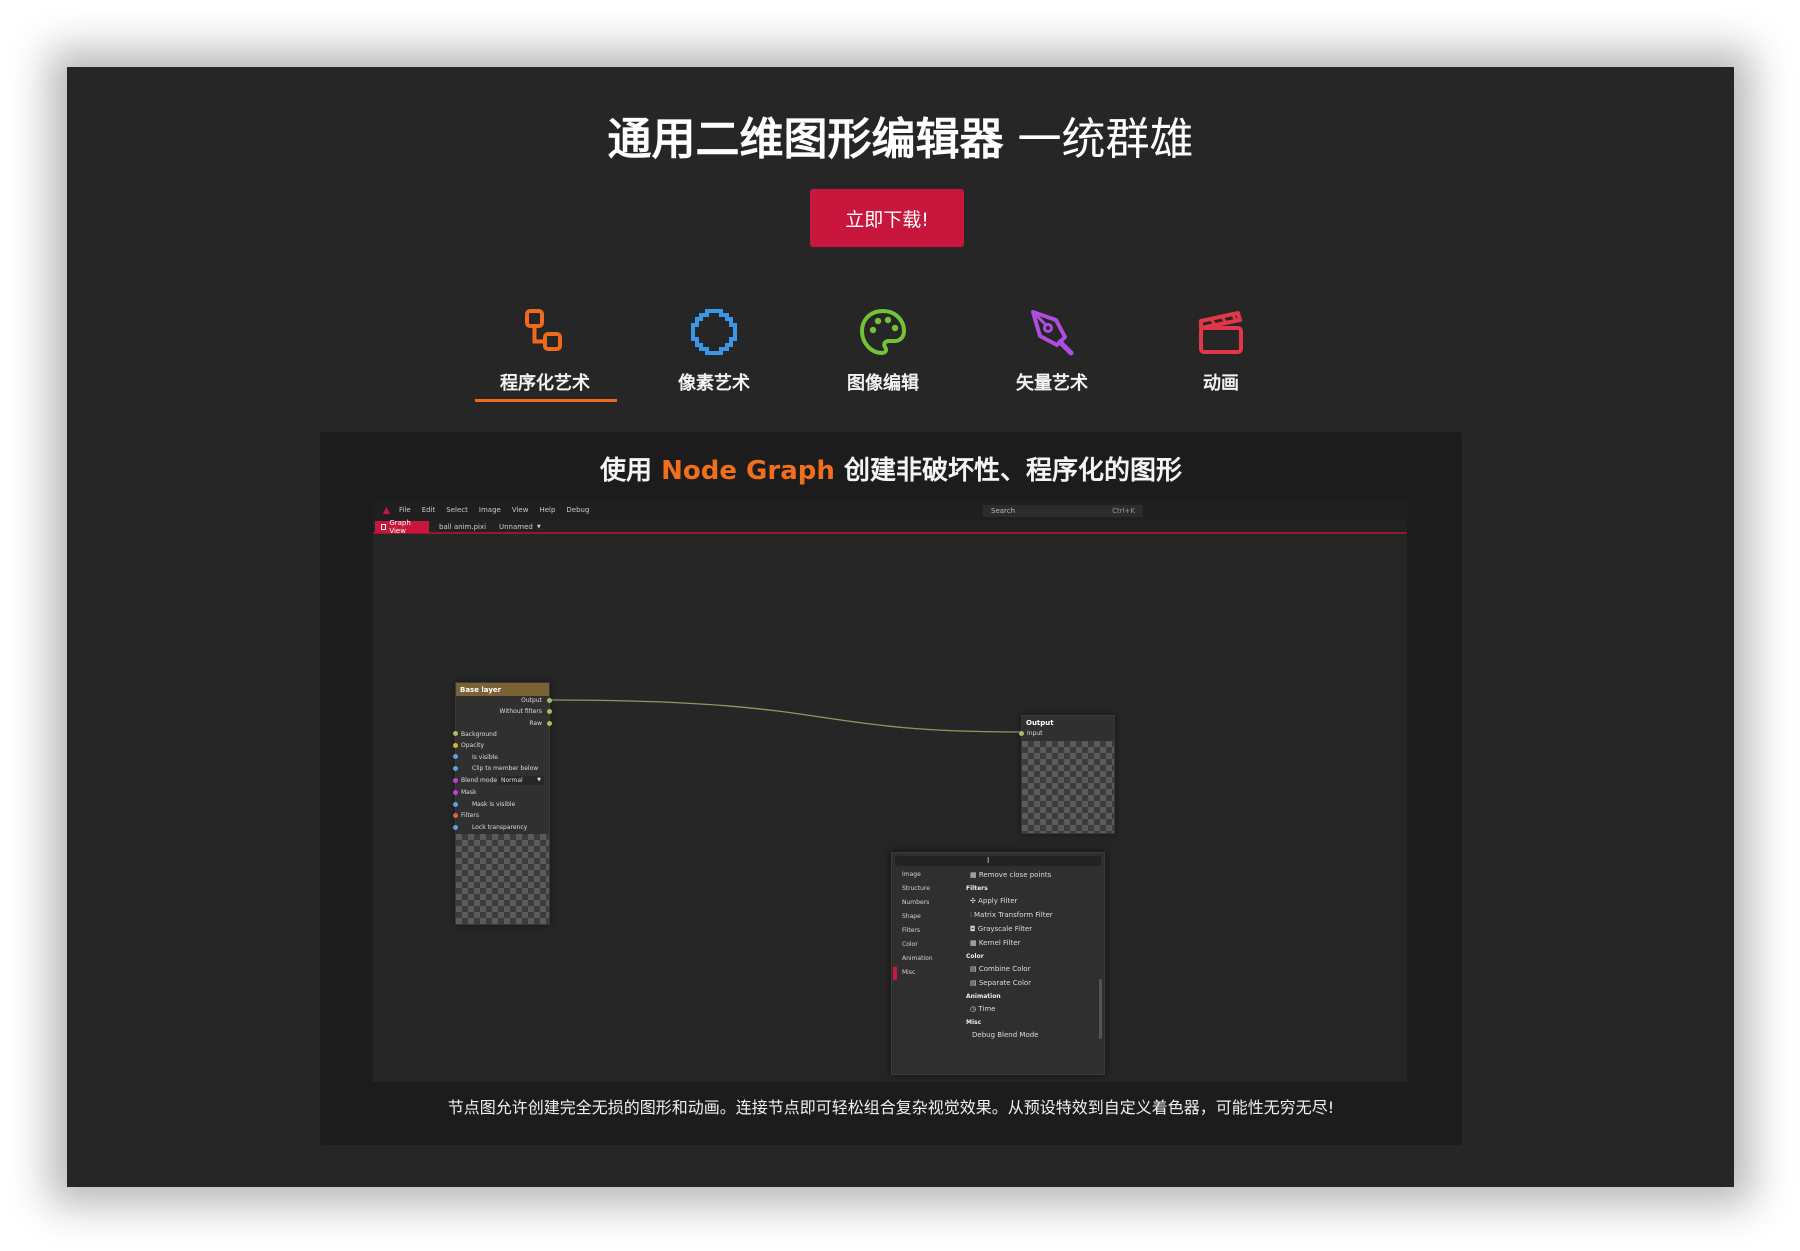  I want to click on category-tabs: 程序化艺术 像素艺术 图像编辑 矢量艺术 动画, so click(896, 357).